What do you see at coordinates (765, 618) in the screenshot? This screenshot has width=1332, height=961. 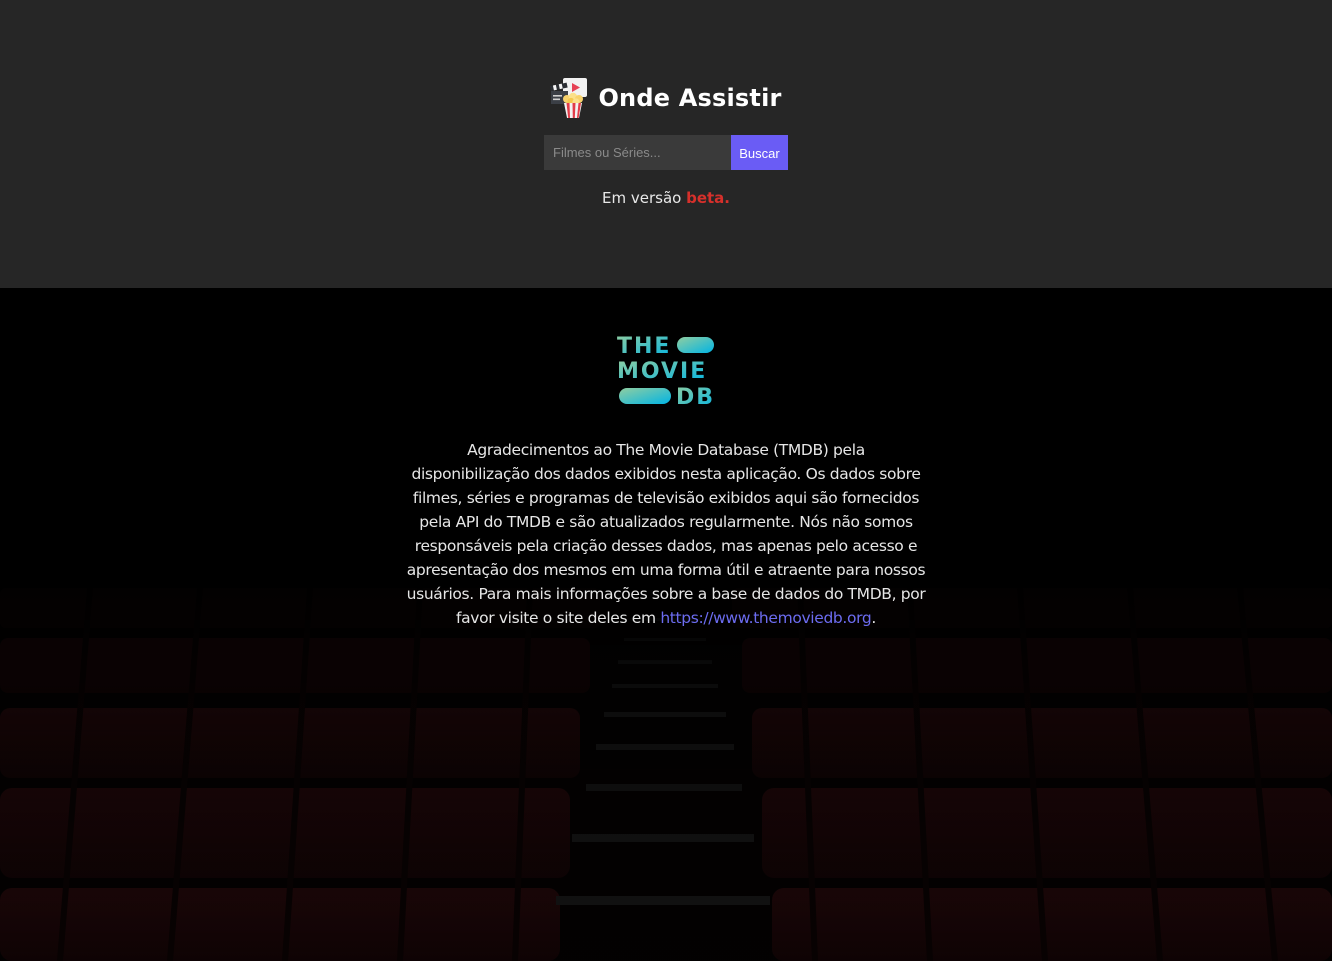 I see `tmdb-link: https://www.themoviedb.org` at bounding box center [765, 618].